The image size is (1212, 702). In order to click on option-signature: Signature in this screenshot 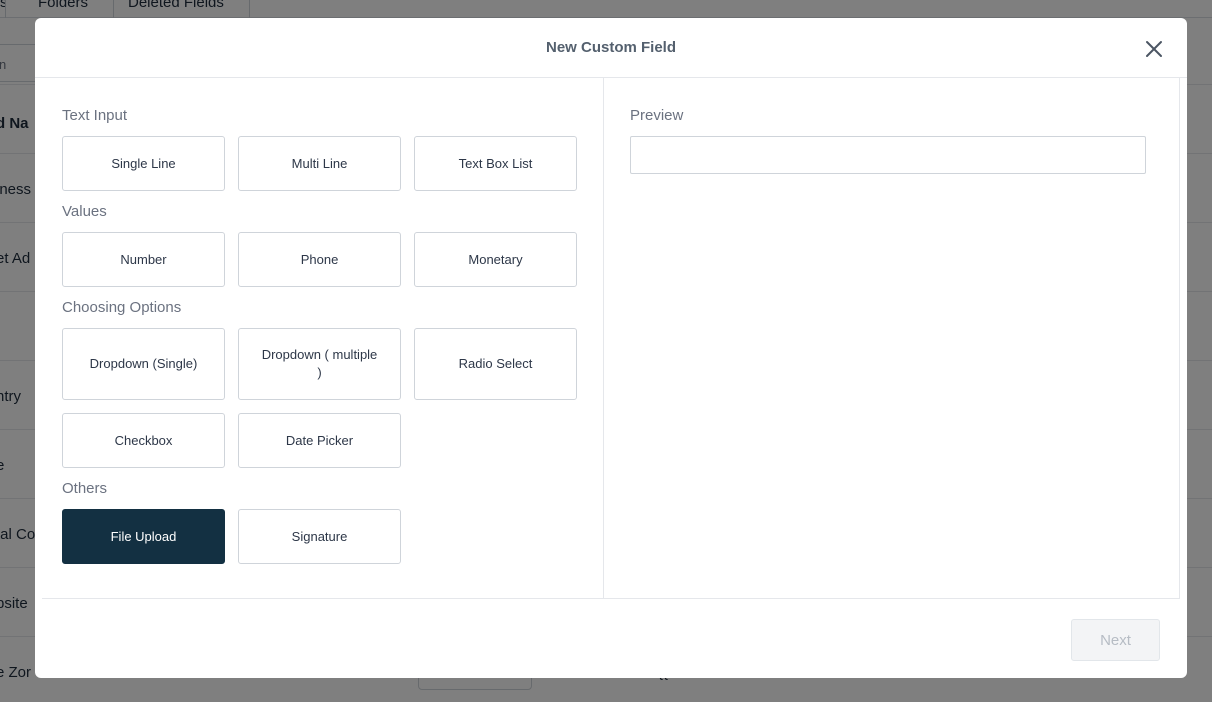, I will do `click(319, 536)`.